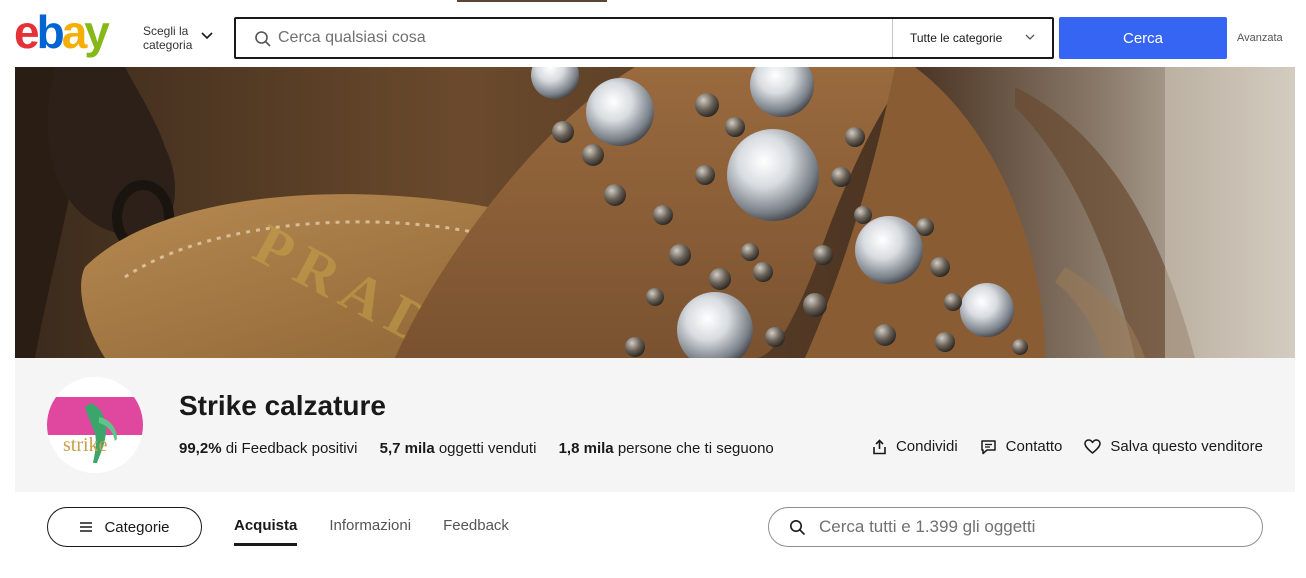  I want to click on menu-icon, so click(86, 527).